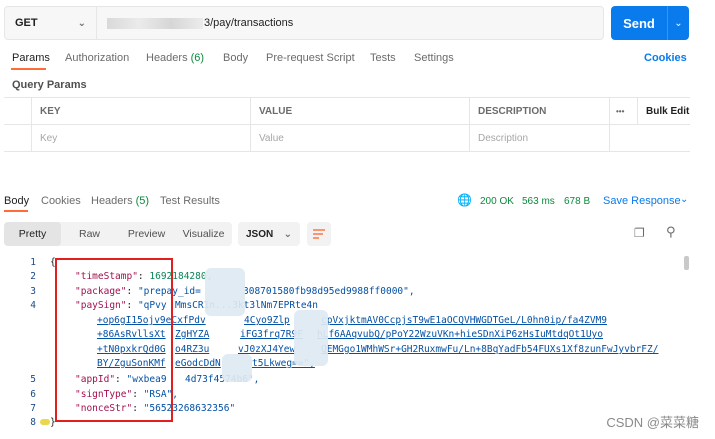 The width and height of the screenshot is (715, 439). What do you see at coordinates (114, 340) in the screenshot?
I see `highlight-box` at bounding box center [114, 340].